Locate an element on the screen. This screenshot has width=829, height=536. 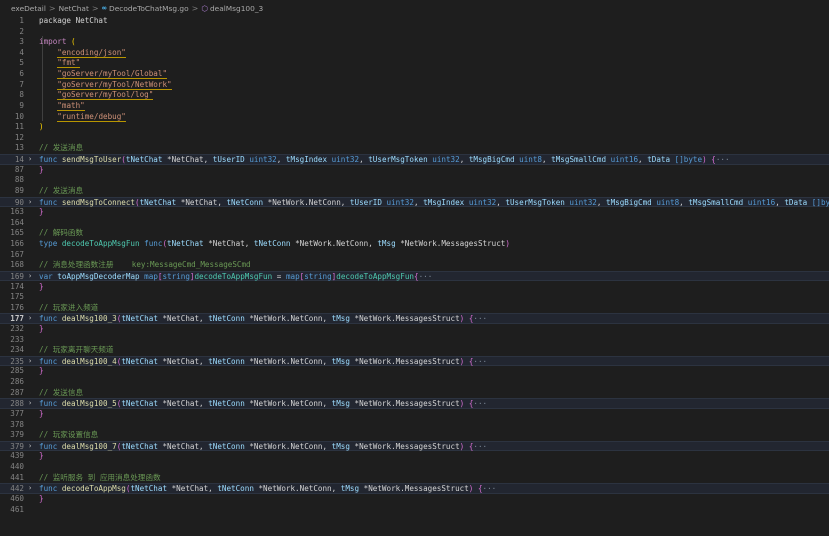
code-line: 5 "fmt" is located at coordinates (414, 63).